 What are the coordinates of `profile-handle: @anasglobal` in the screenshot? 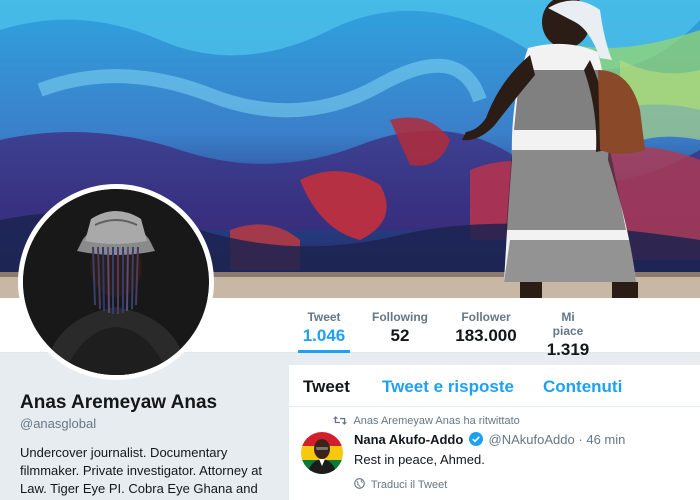 It's located at (58, 423).